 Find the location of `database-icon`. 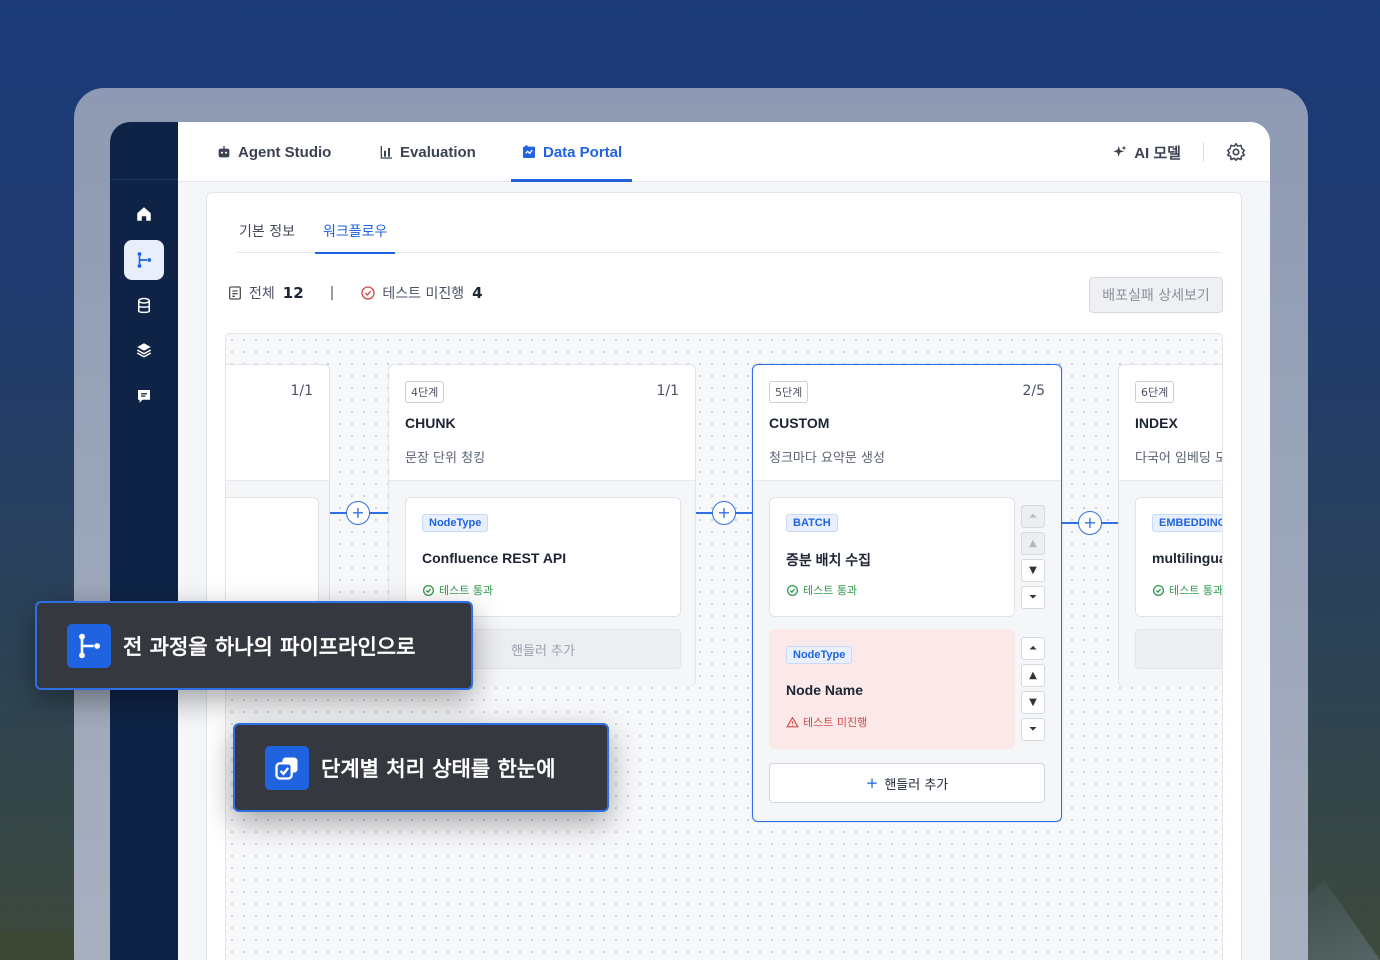

database-icon is located at coordinates (144, 305).